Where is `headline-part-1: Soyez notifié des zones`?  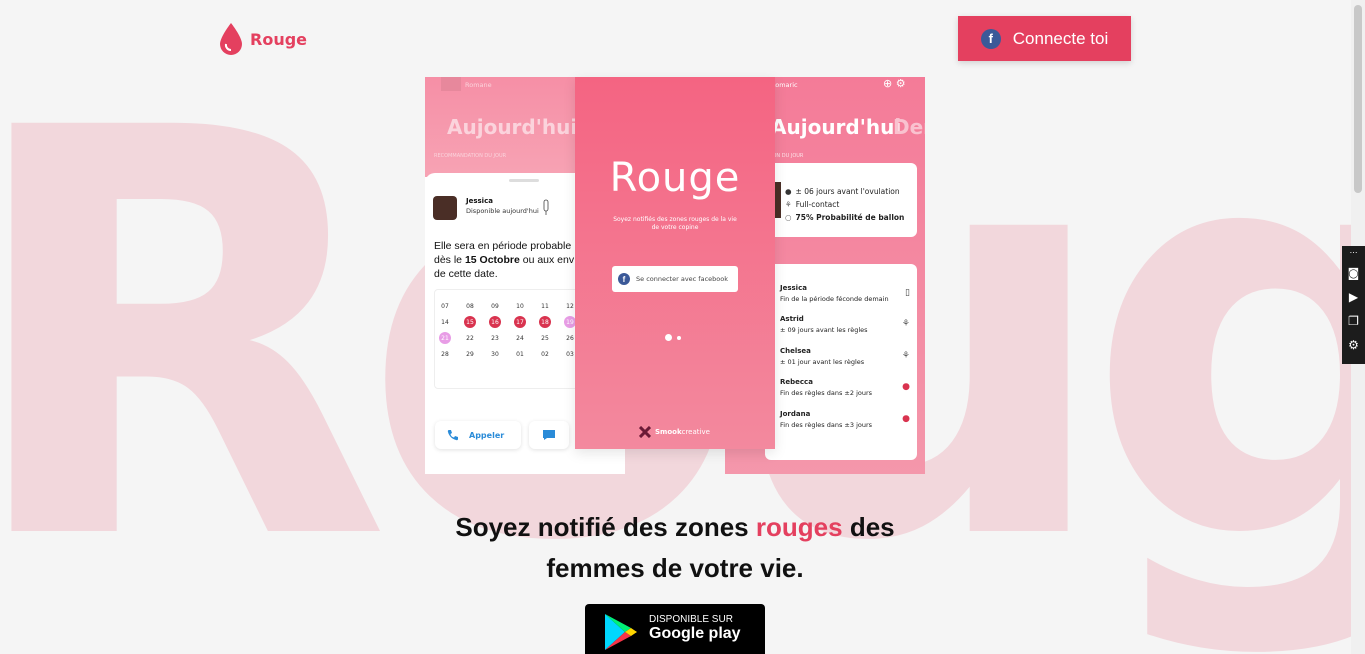
headline-part-1: Soyez notifié des zones is located at coordinates (602, 527).